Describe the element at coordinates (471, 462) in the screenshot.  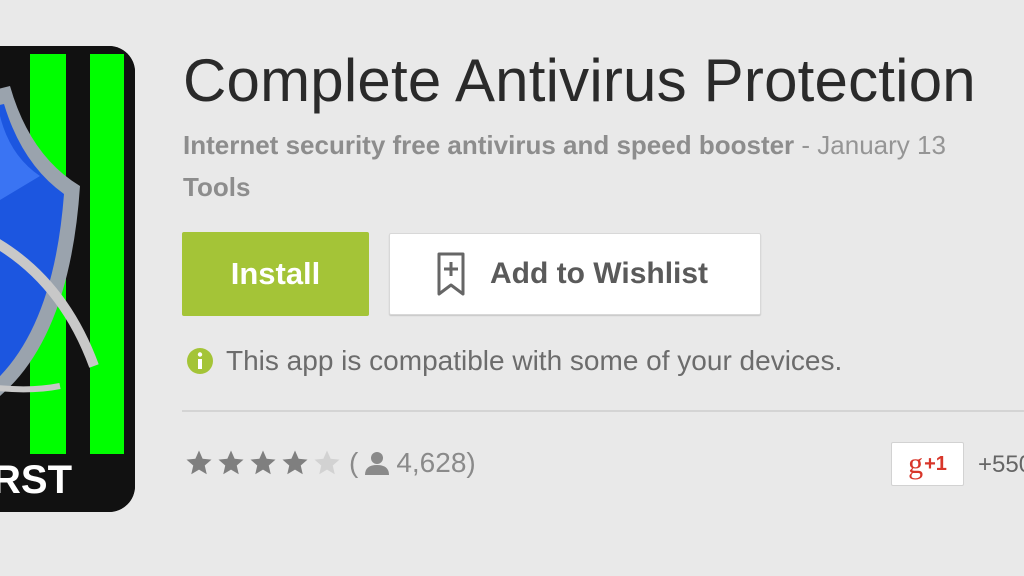
I see `close-paren: )` at that location.